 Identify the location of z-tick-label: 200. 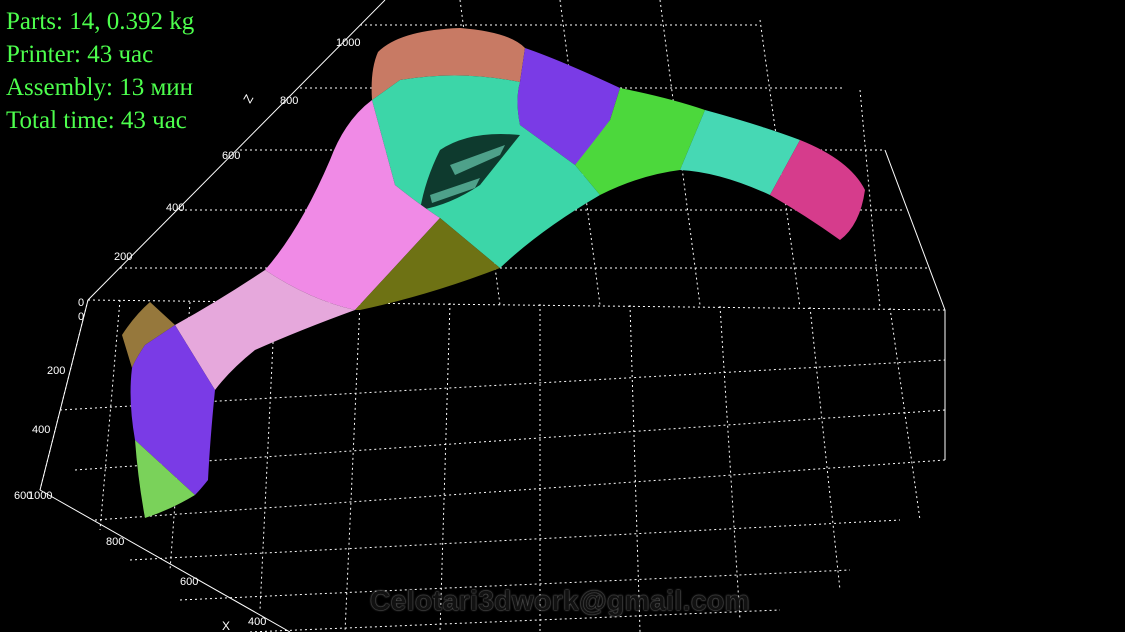
(123, 257).